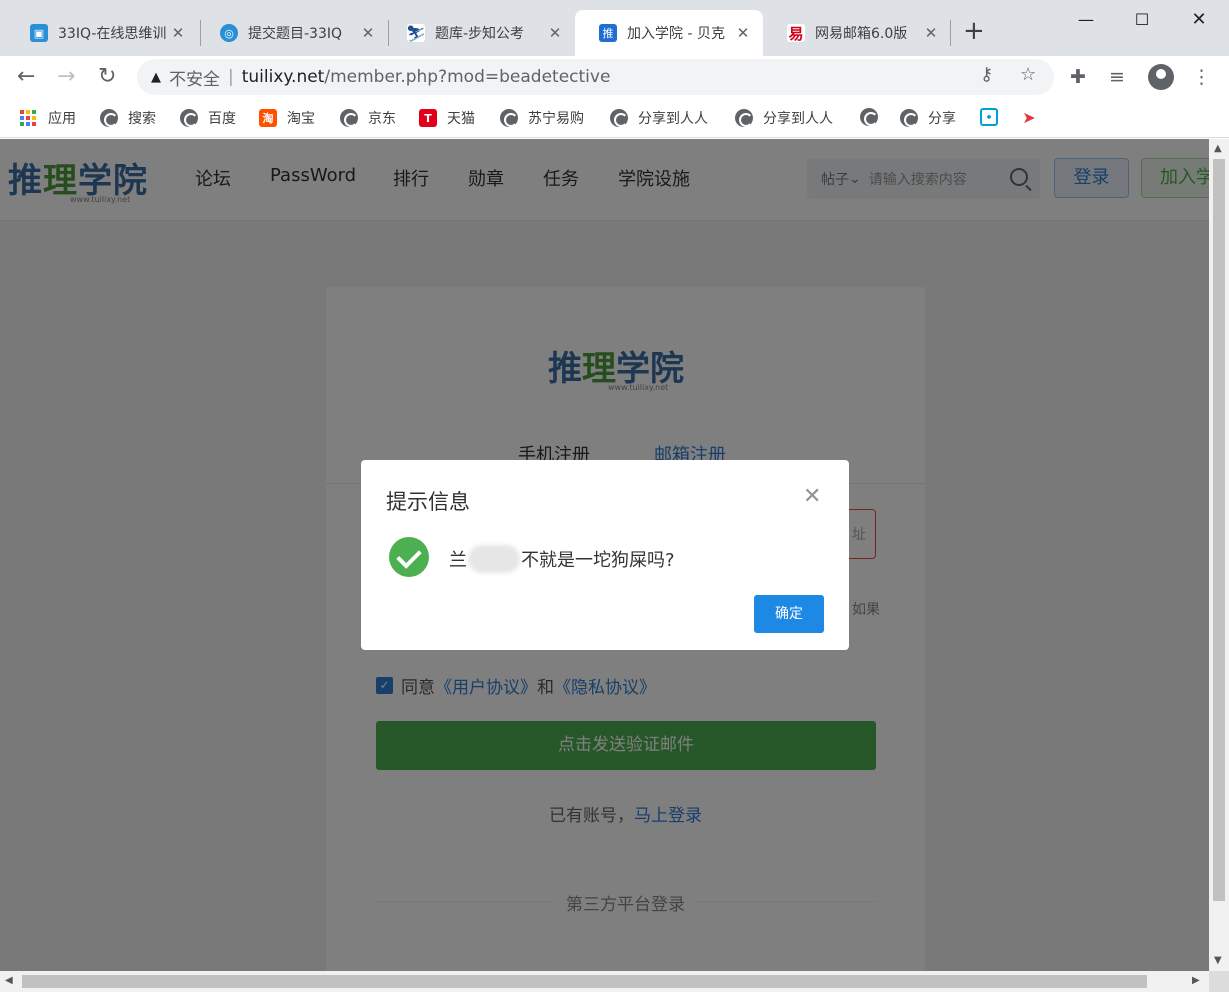  I want to click on bookmark-label: 搜索, so click(142, 119).